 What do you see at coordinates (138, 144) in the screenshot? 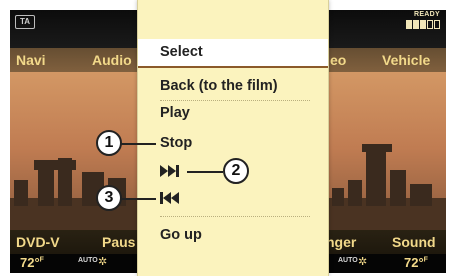
I see `callout-1-leader` at bounding box center [138, 144].